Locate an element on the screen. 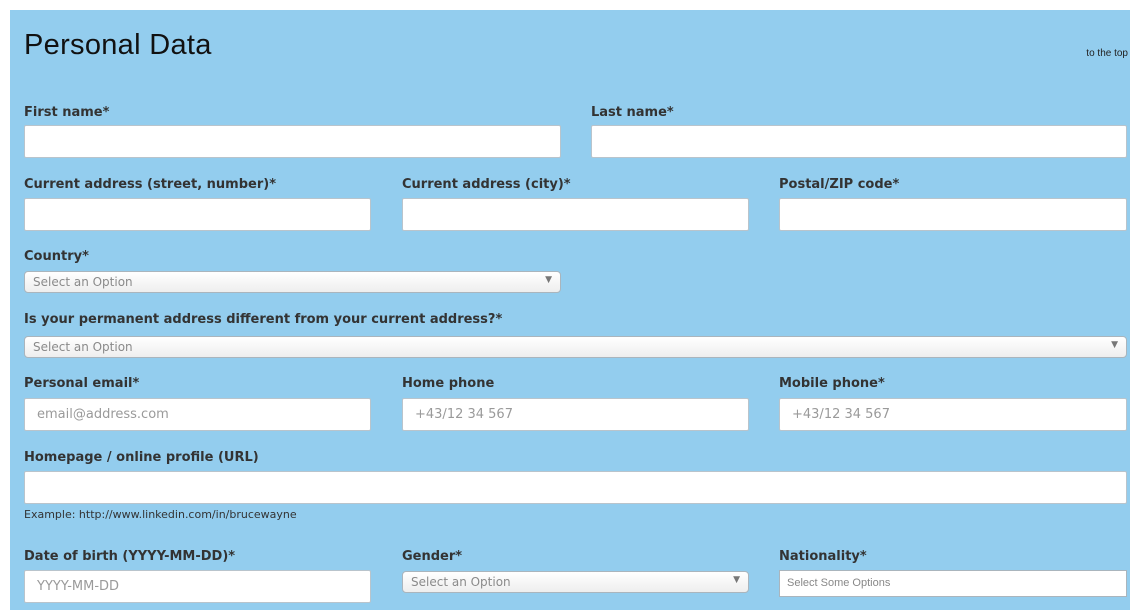 The height and width of the screenshot is (610, 1130). zip-label: Postal/ZIP code* is located at coordinates (839, 184).